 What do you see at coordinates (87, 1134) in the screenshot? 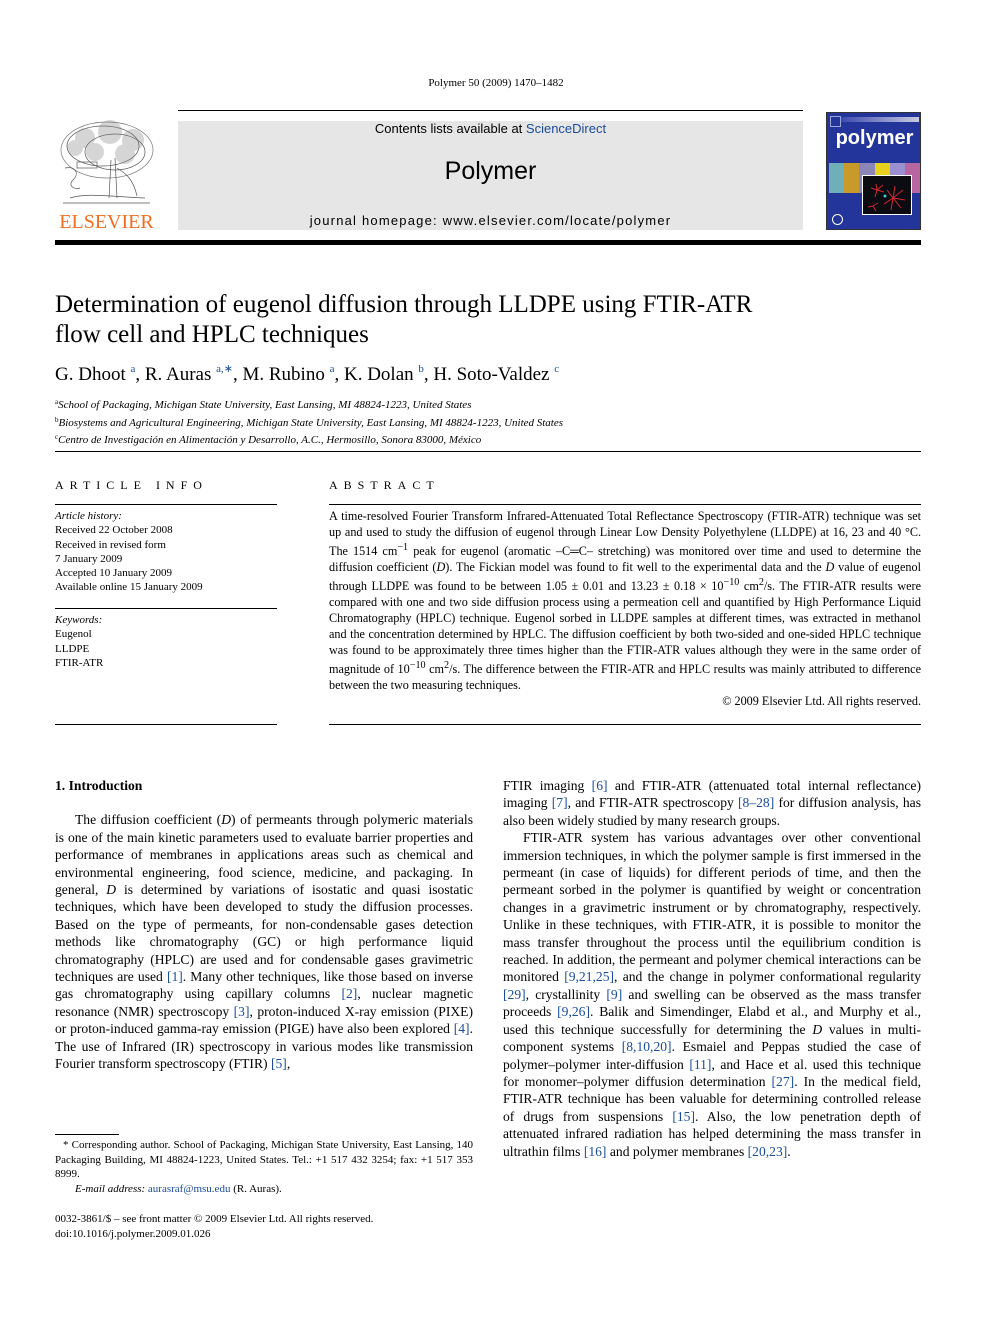
I see `footnote-rule` at bounding box center [87, 1134].